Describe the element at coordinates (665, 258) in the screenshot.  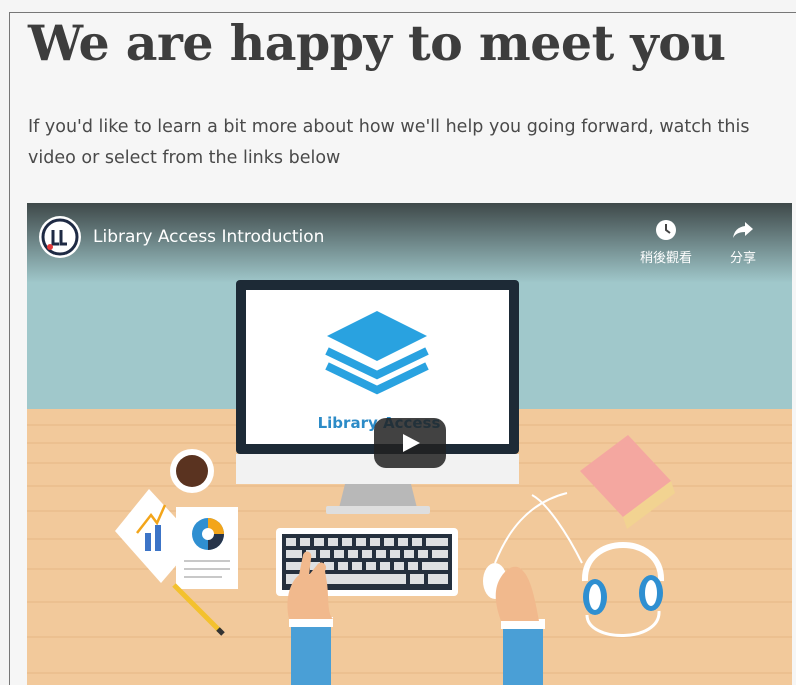
I see `watch-later-label: 稍後觀看` at that location.